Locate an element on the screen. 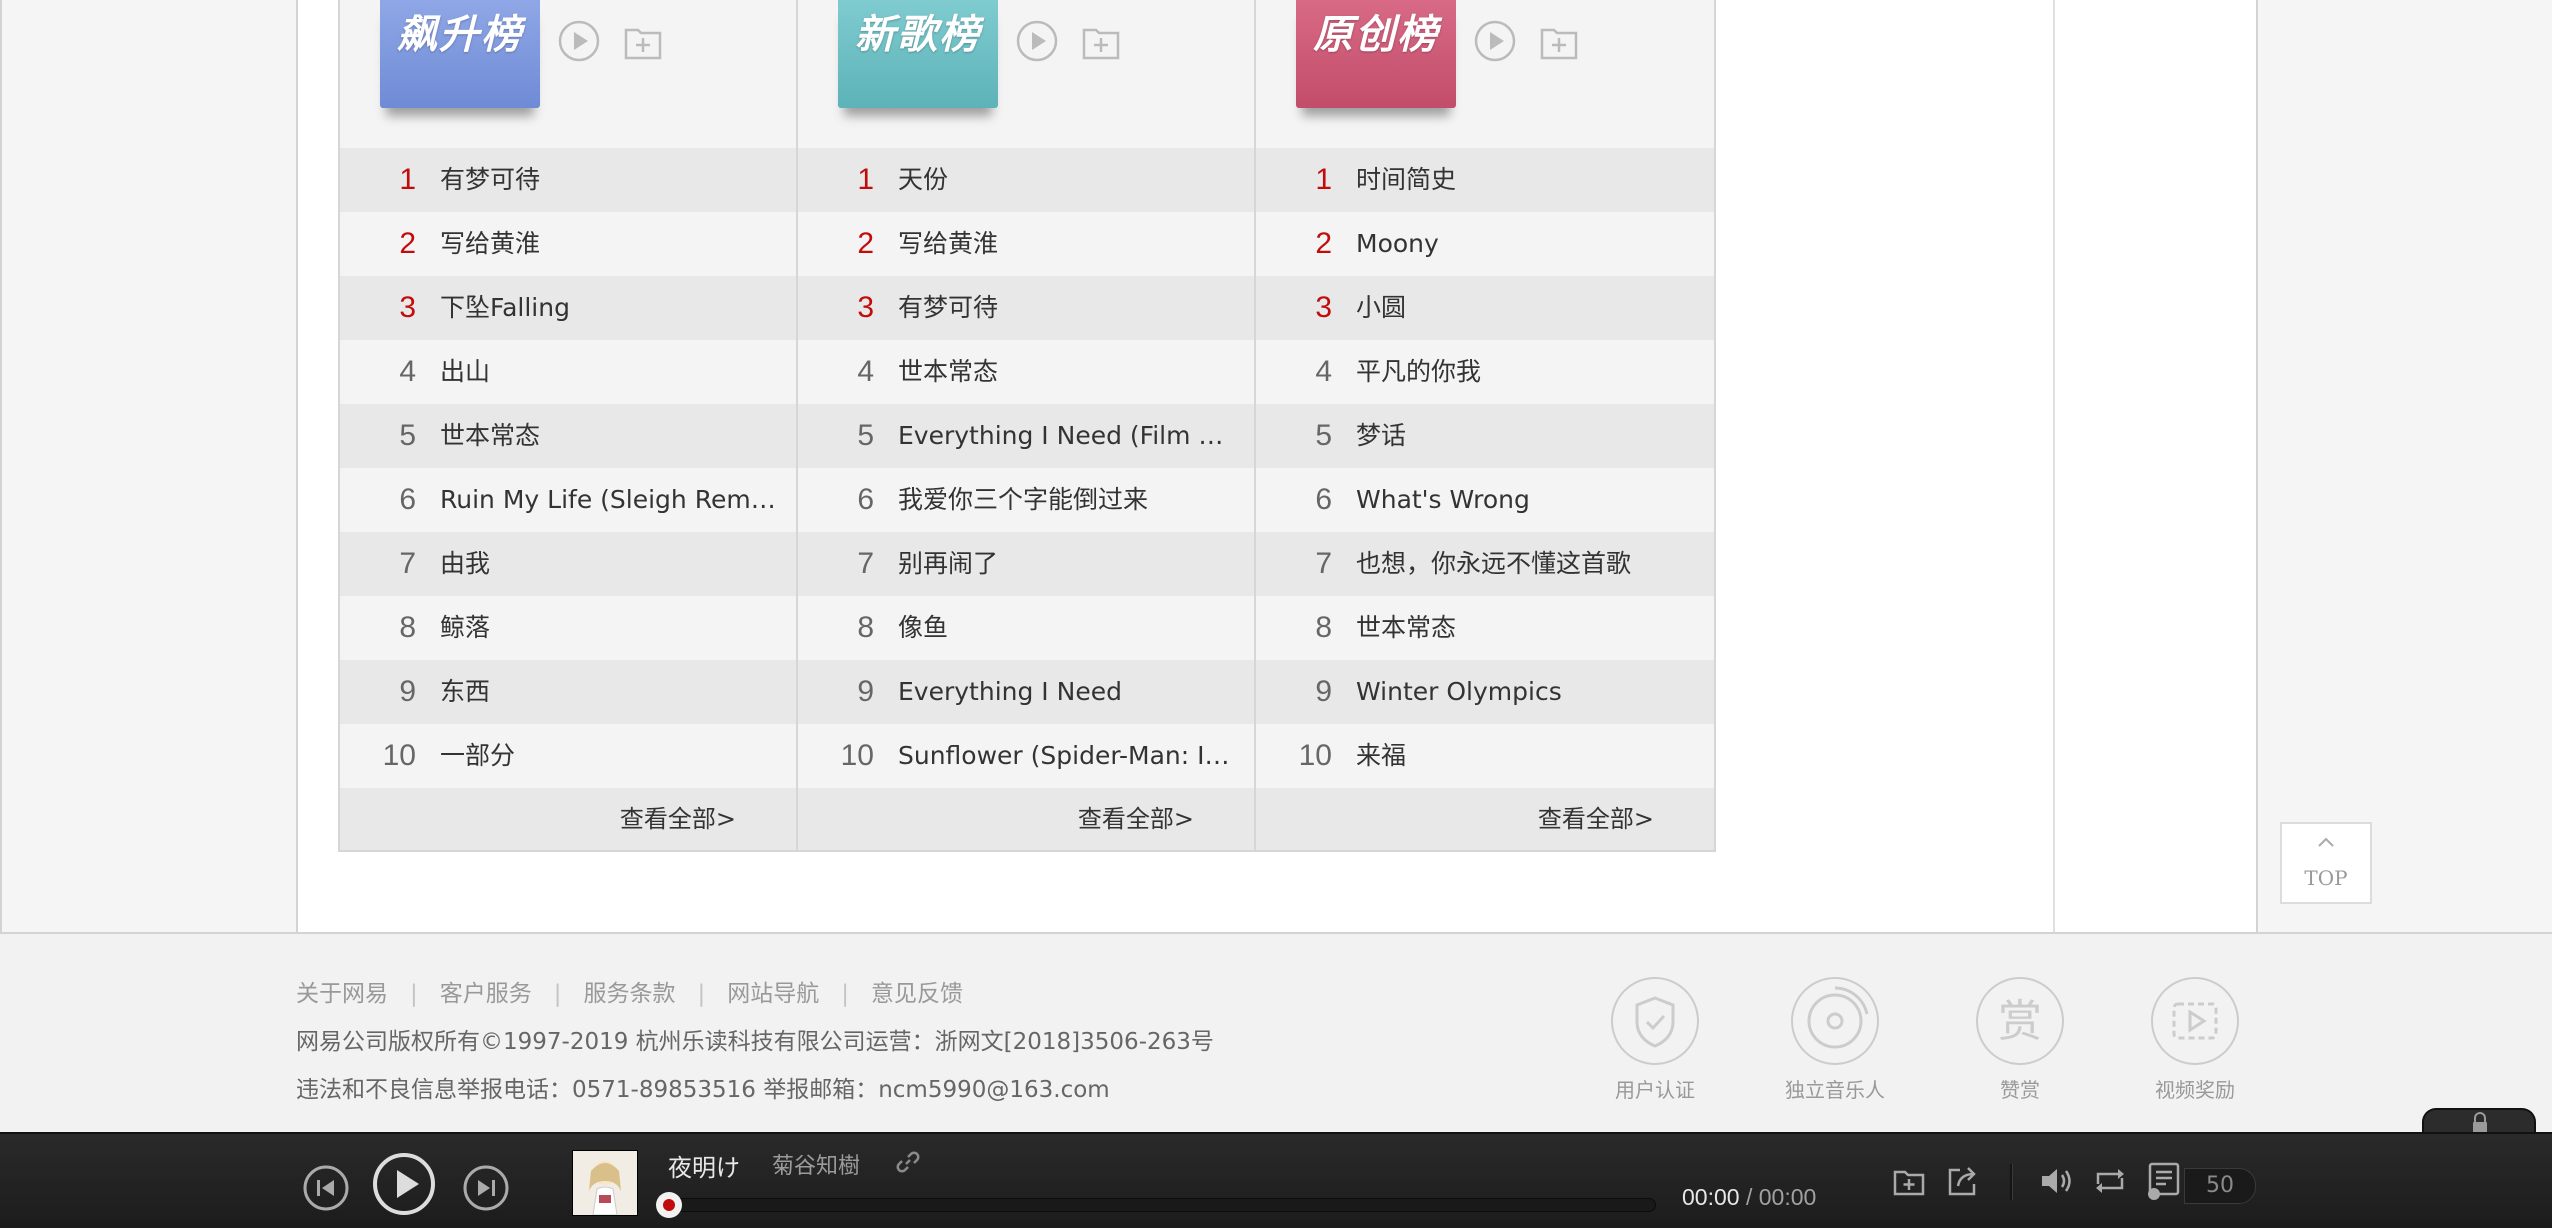  song-title: Winter Olympics is located at coordinates (1525, 692).